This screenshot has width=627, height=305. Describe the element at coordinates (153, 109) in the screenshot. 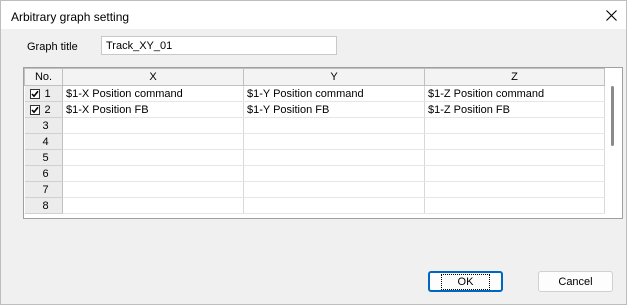

I see `cell-x: $1-X Position FB` at that location.